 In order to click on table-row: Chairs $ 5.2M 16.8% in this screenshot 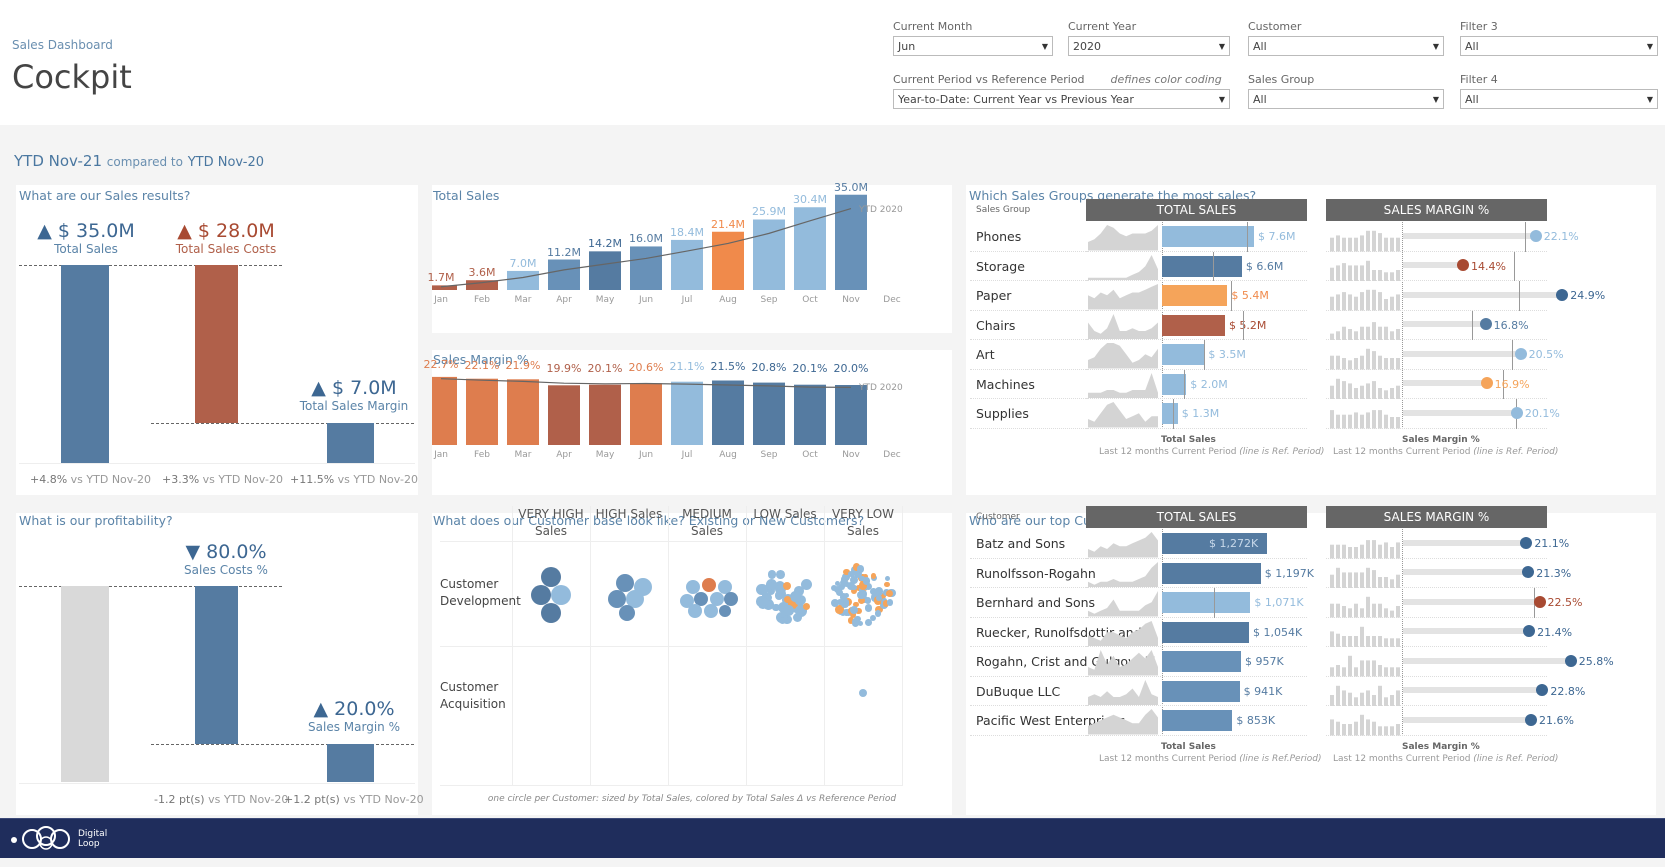, I will do `click(1256, 325)`.